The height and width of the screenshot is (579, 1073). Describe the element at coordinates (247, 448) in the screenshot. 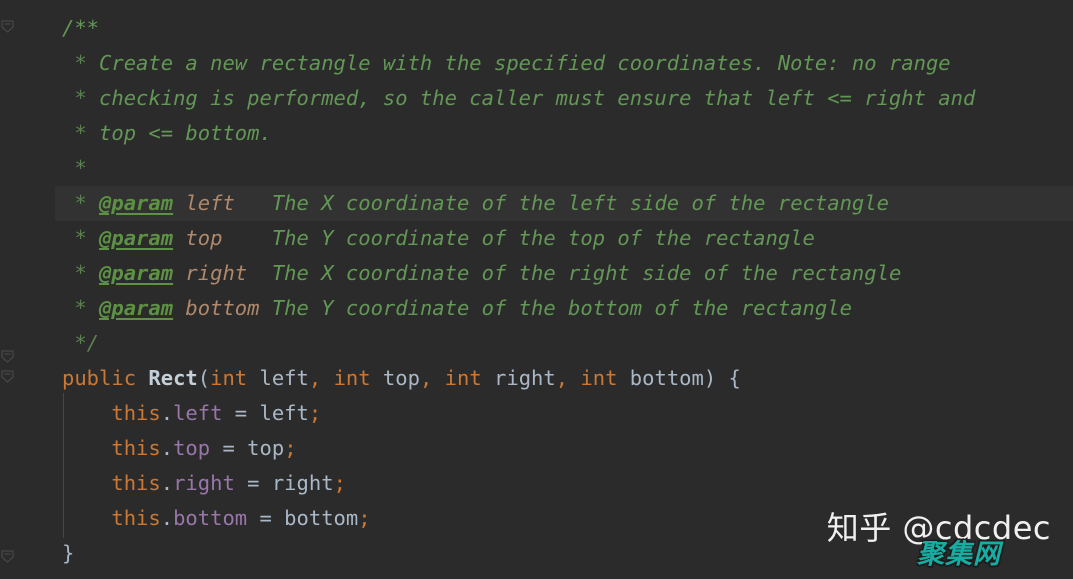

I see `code-token: = top` at that location.